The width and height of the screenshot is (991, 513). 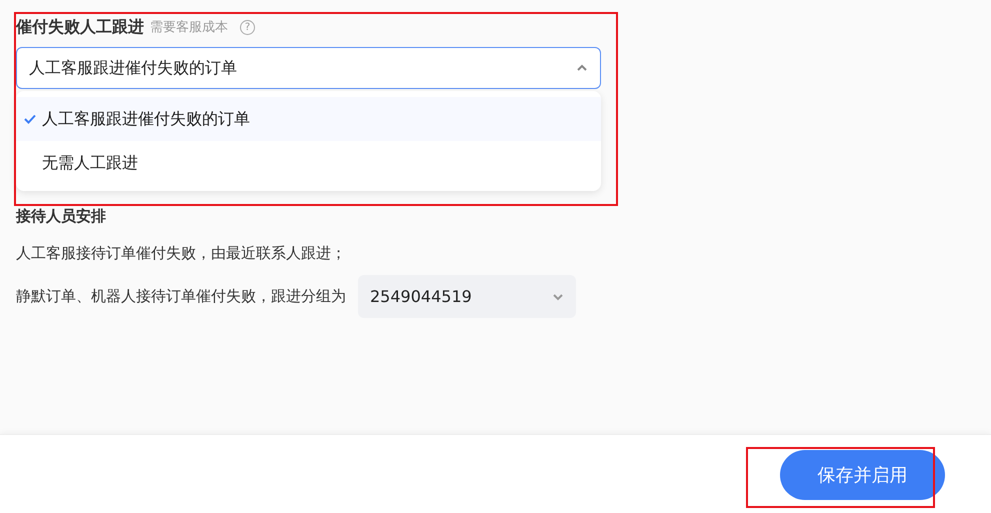 I want to click on save-enable-button: 保存并启用, so click(x=862, y=475).